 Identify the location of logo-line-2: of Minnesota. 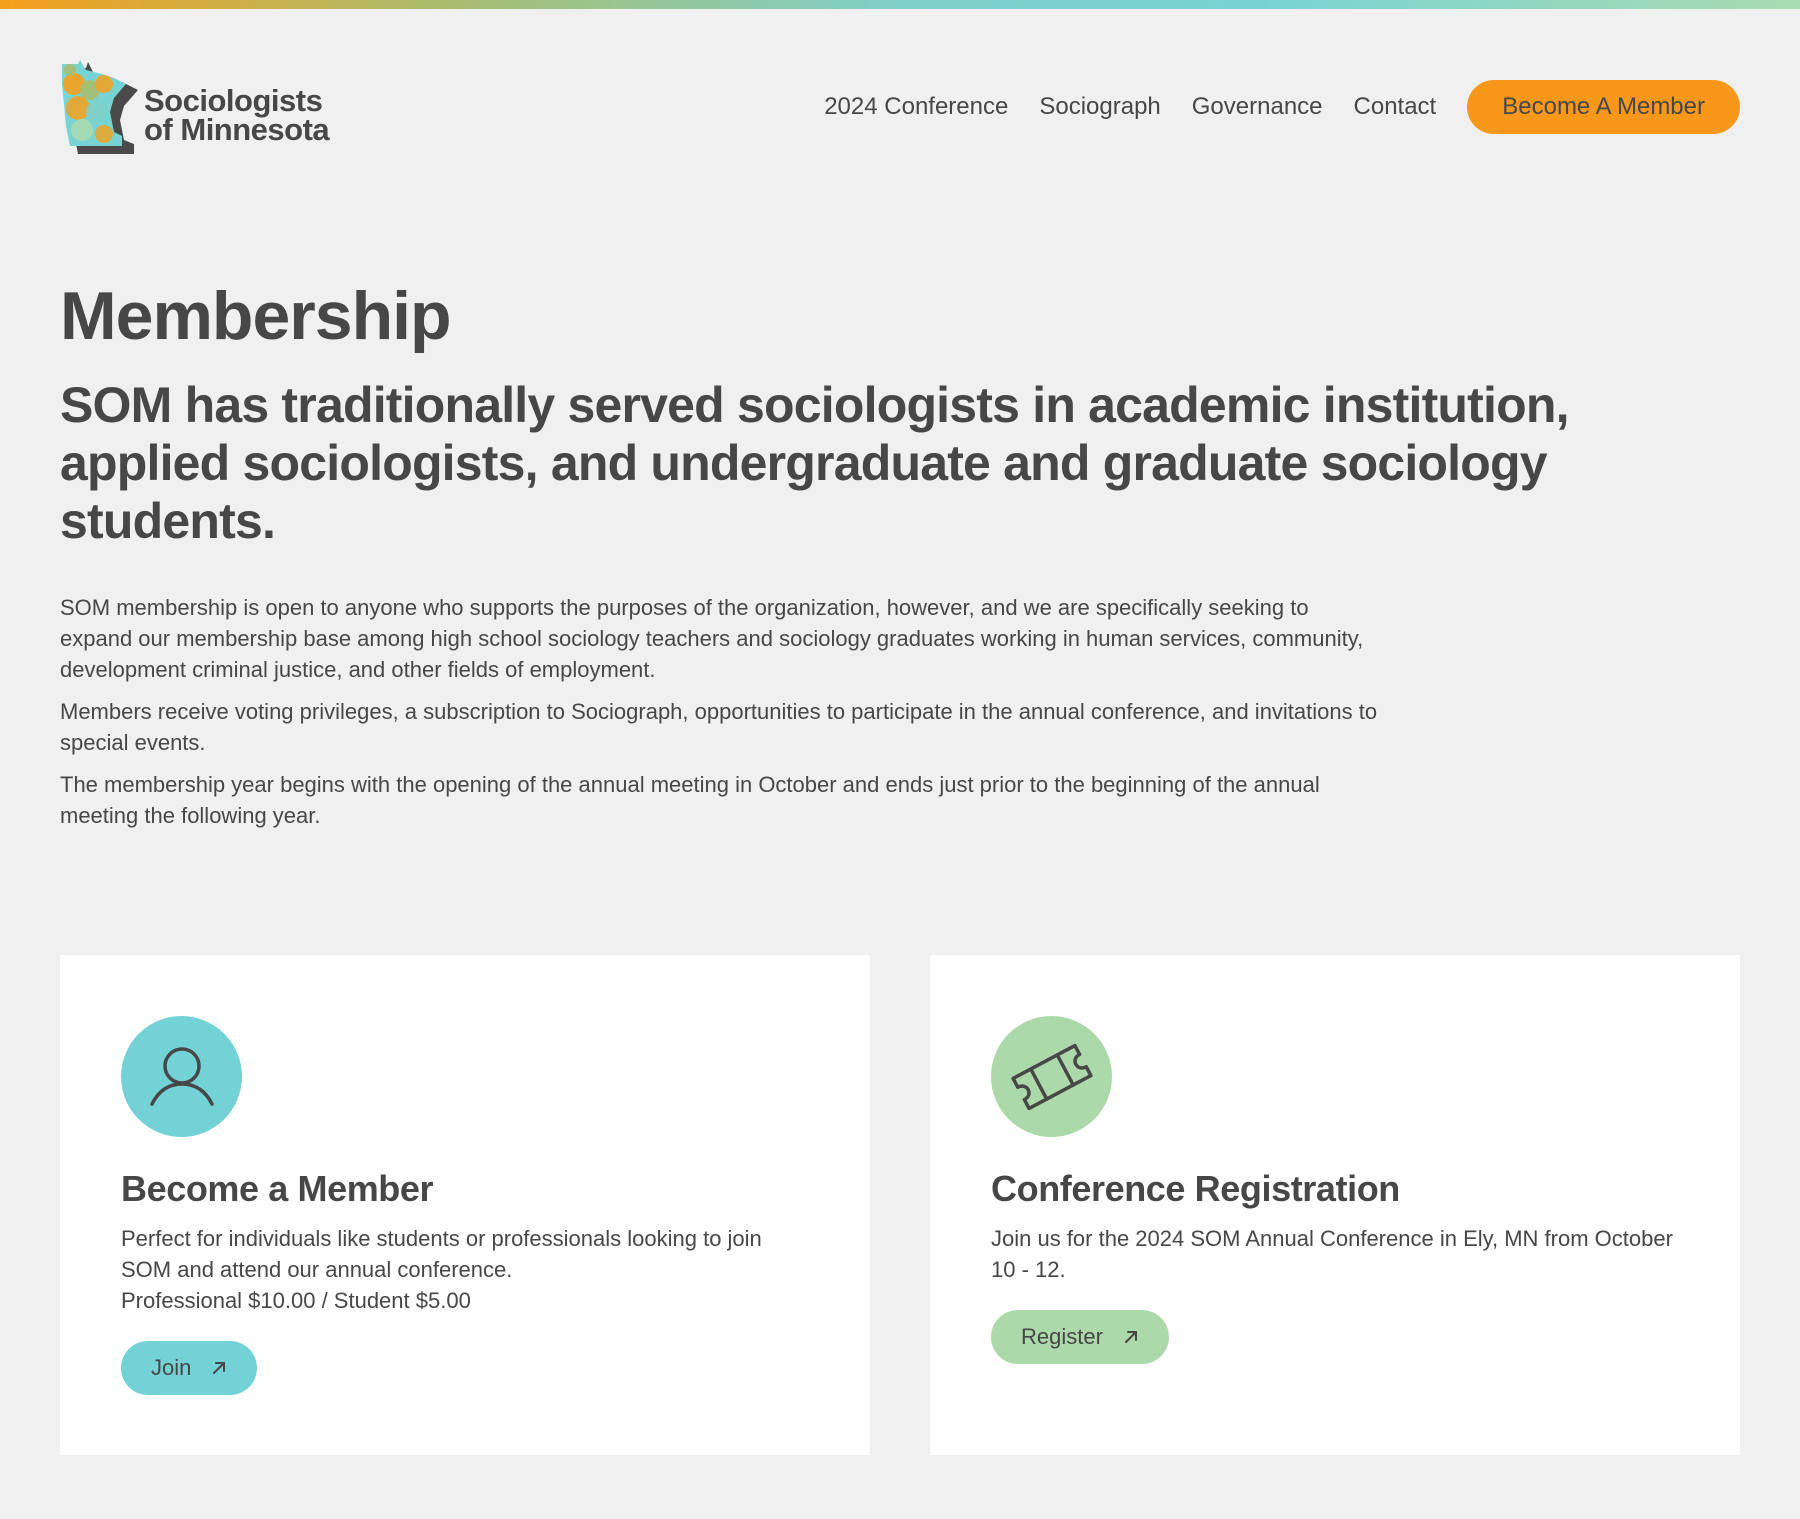
(237, 129).